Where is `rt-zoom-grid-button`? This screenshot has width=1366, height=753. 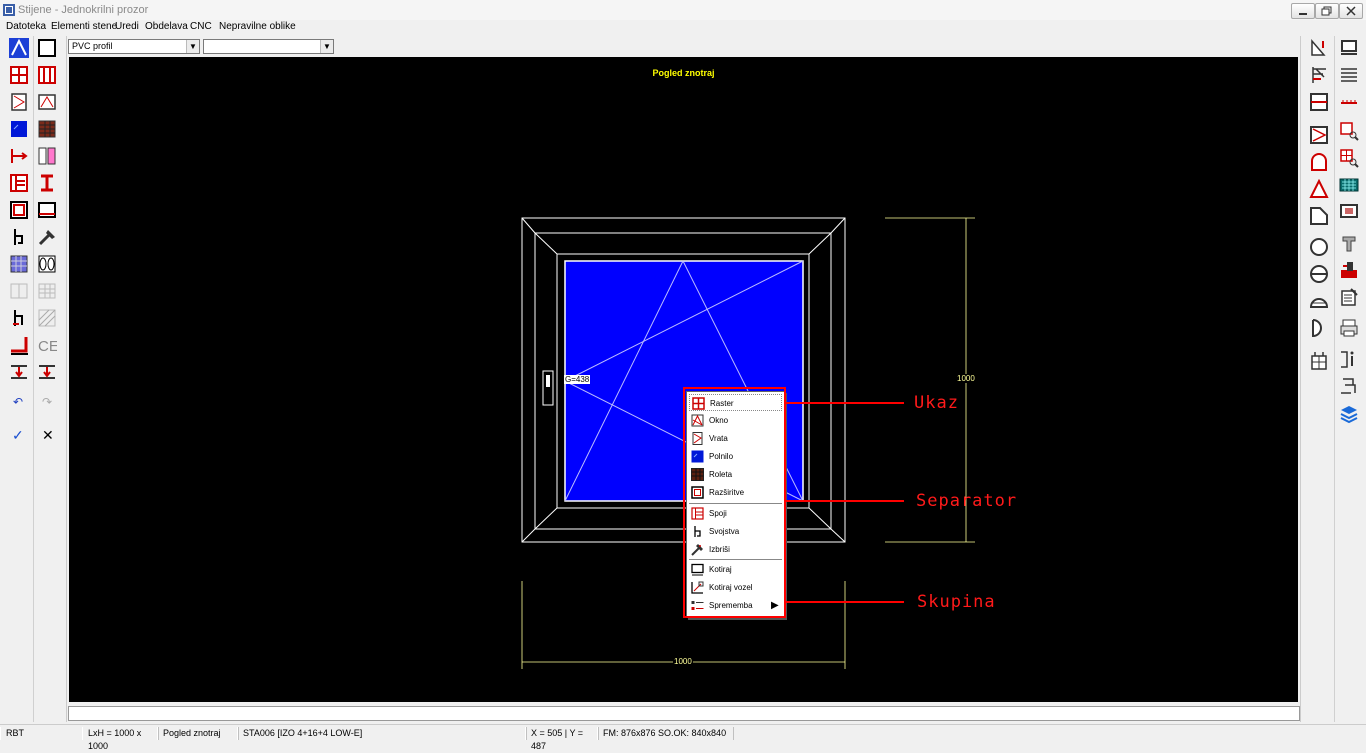 rt-zoom-grid-button is located at coordinates (1349, 158).